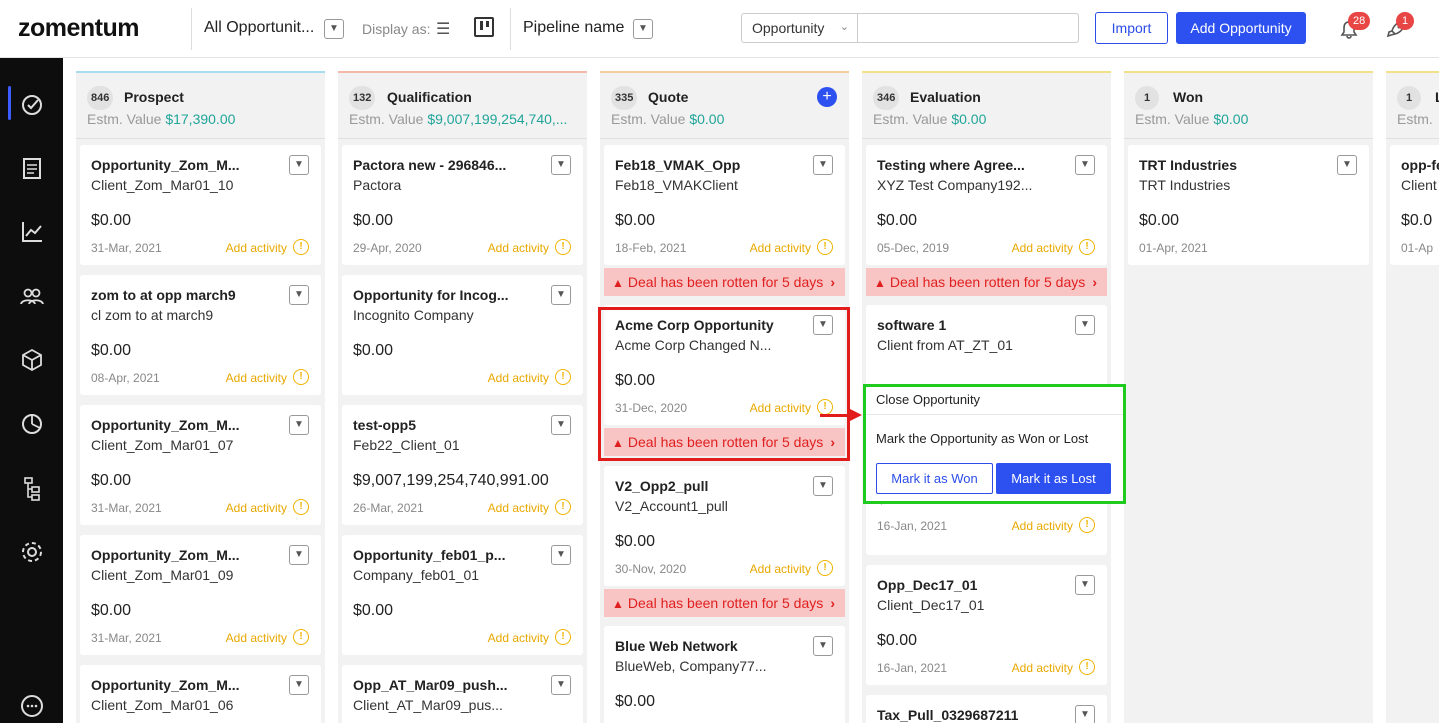  I want to click on hierarchy-icon, so click(32, 488).